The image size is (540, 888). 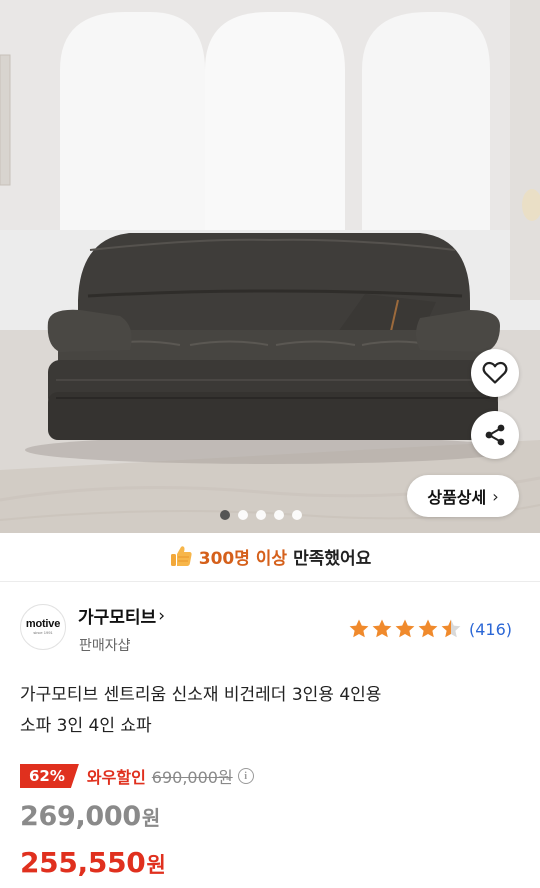 I want to click on heart-icon, so click(x=495, y=372).